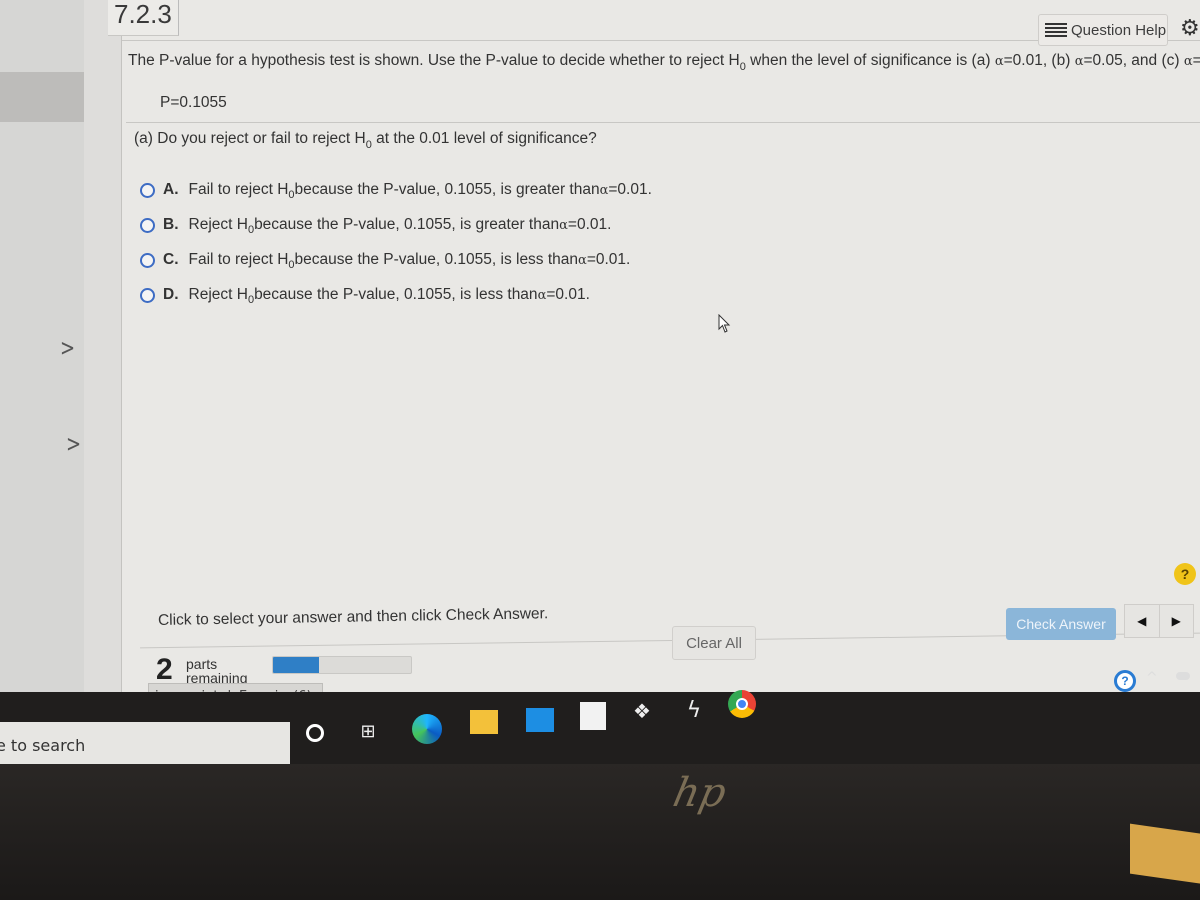 Image resolution: width=1200 pixels, height=900 pixels. What do you see at coordinates (694, 710) in the screenshot?
I see `app-icon: ϟ` at bounding box center [694, 710].